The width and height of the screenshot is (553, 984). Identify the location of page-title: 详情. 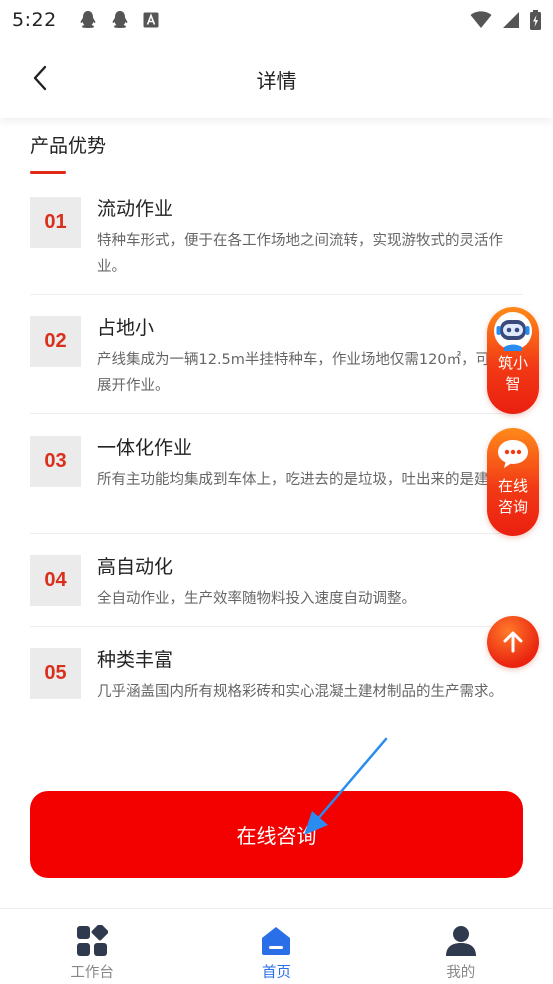
(276, 80).